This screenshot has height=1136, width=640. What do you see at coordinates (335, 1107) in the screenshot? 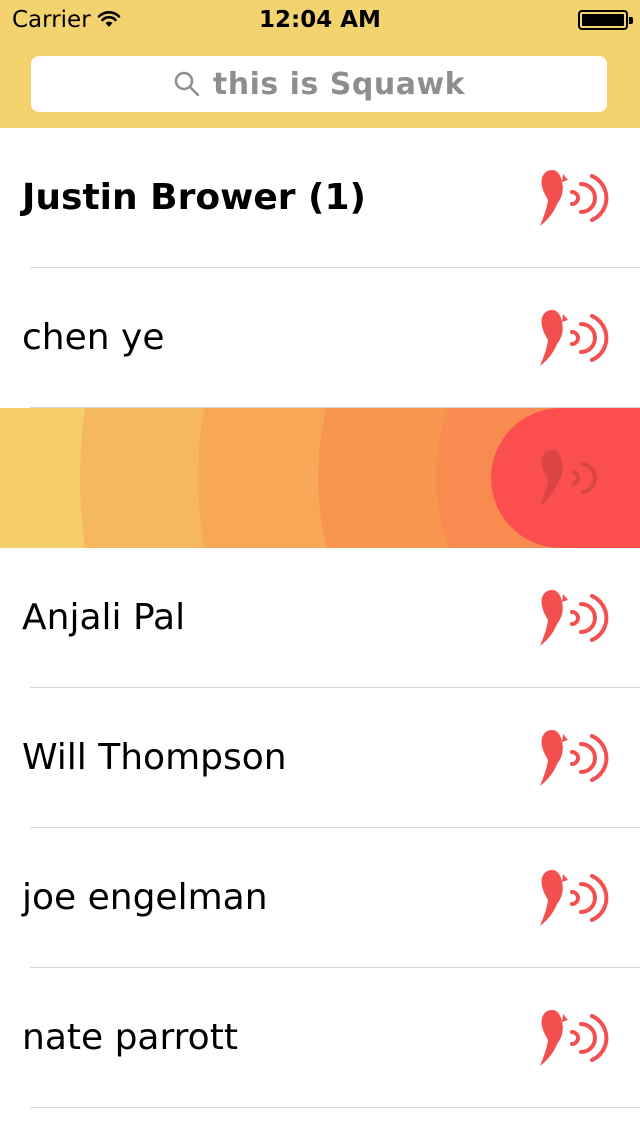
I see `row-separator` at bounding box center [335, 1107].